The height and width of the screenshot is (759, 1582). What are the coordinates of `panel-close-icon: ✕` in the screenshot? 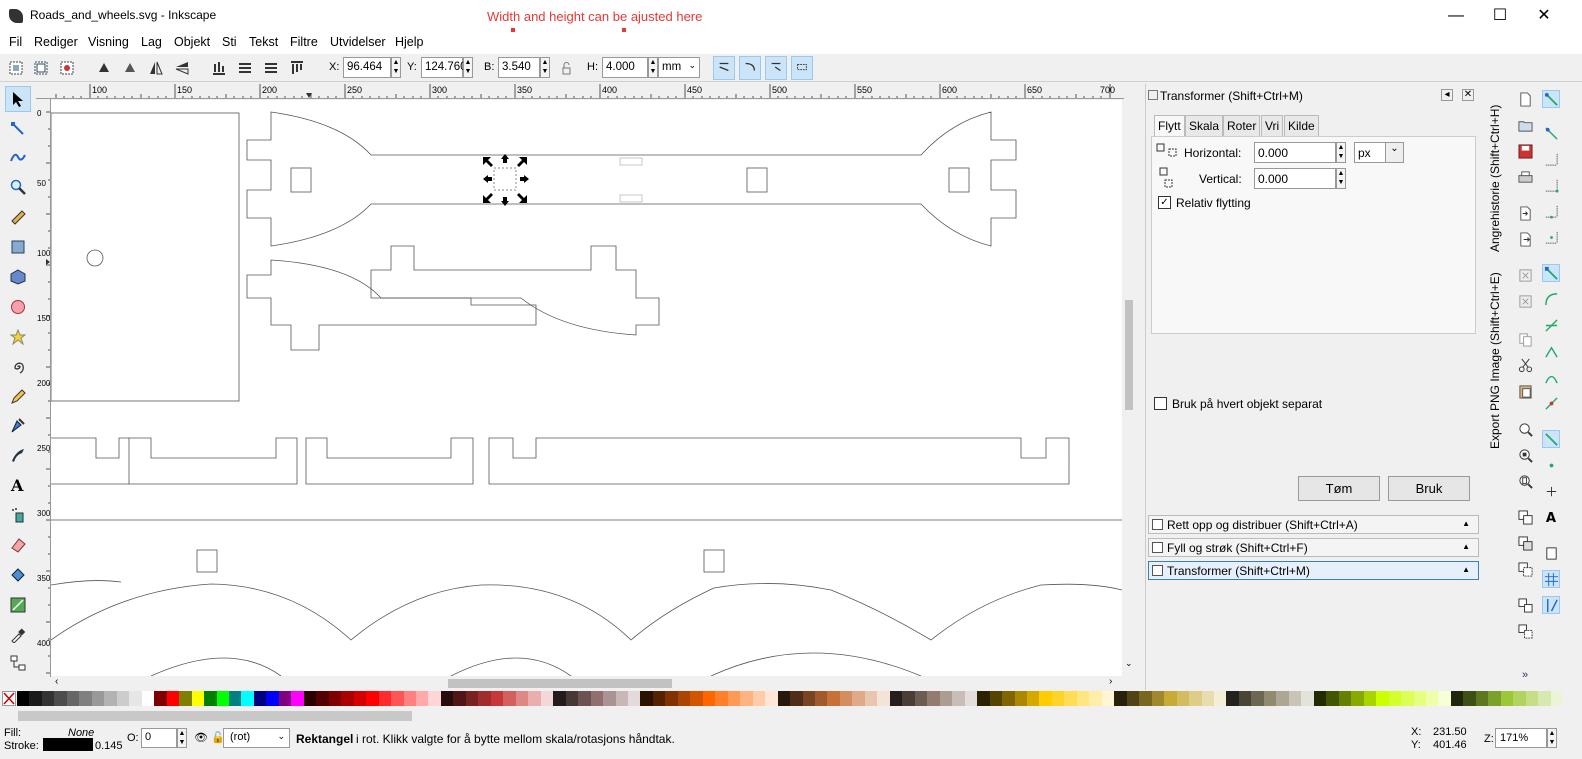 It's located at (1468, 95).